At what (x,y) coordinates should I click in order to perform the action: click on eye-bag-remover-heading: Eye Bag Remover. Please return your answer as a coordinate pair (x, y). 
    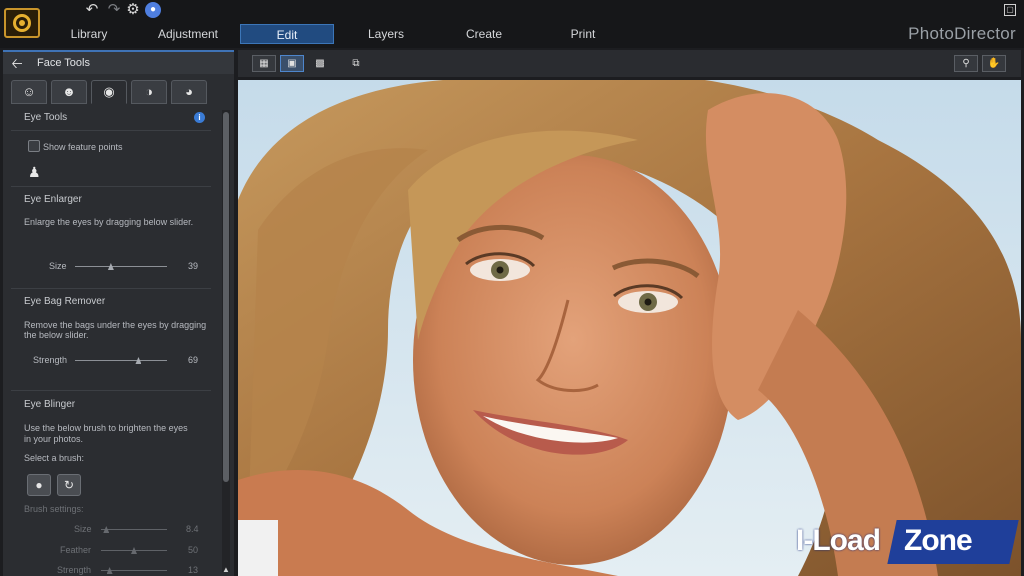
    Looking at the image, I should click on (65, 301).